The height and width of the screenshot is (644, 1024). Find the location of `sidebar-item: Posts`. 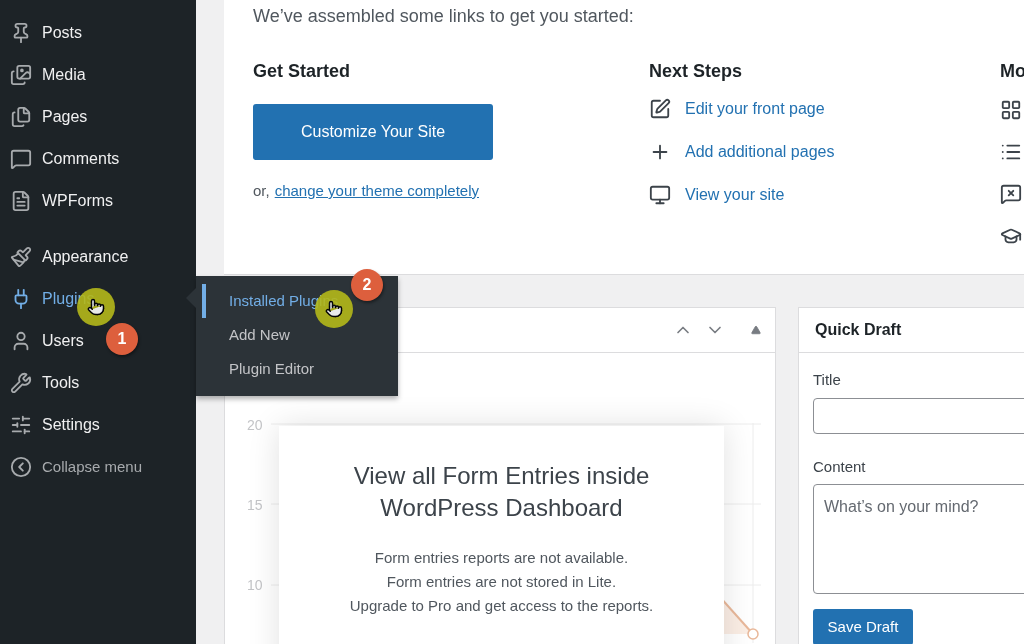

sidebar-item: Posts is located at coordinates (43, 33).